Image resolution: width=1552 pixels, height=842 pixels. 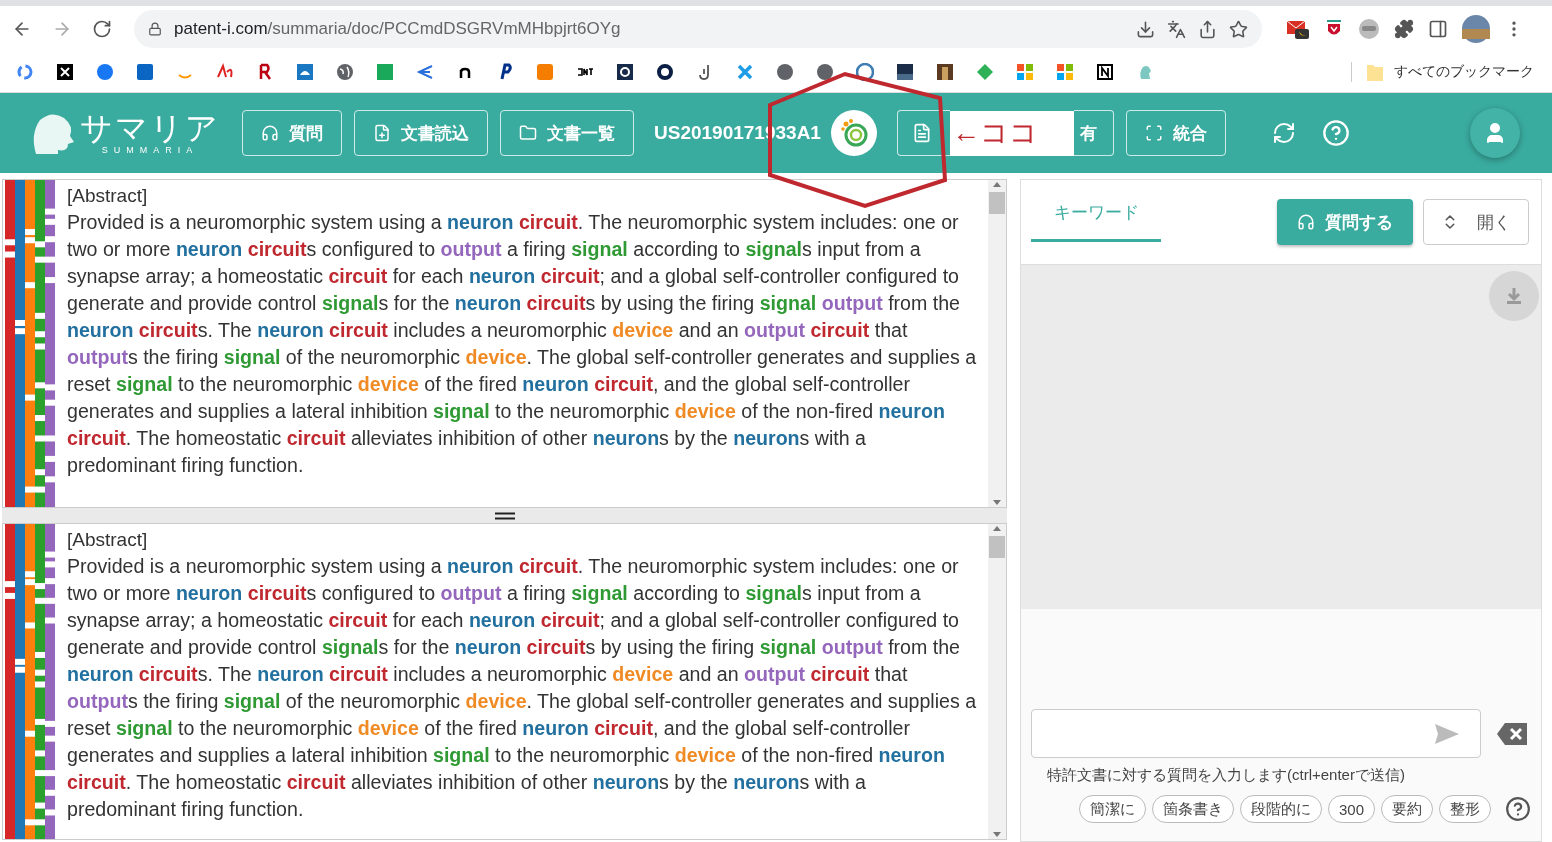 What do you see at coordinates (1192, 809) in the screenshot?
I see `preset-chip: 箇条書き` at bounding box center [1192, 809].